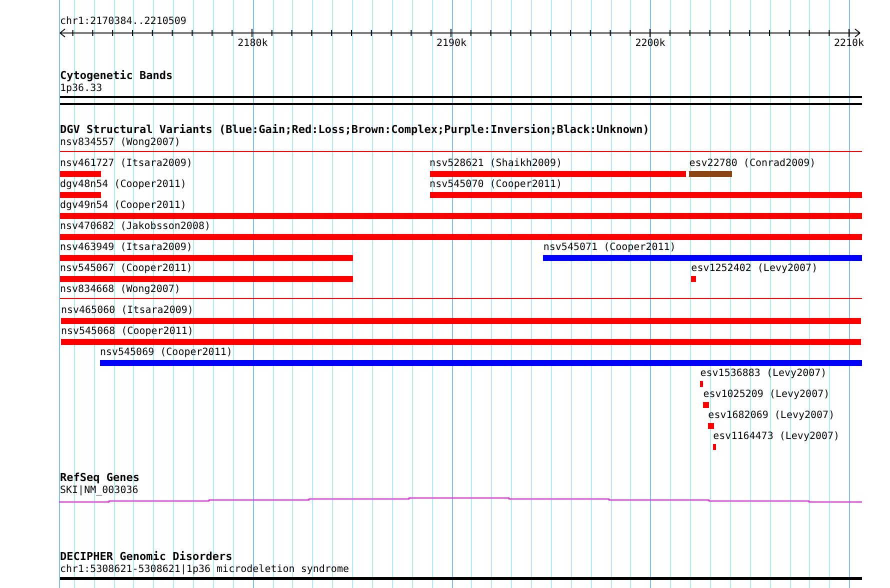 The image size is (890, 588). What do you see at coordinates (81, 89) in the screenshot?
I see `band-label: 1p36.33` at bounding box center [81, 89].